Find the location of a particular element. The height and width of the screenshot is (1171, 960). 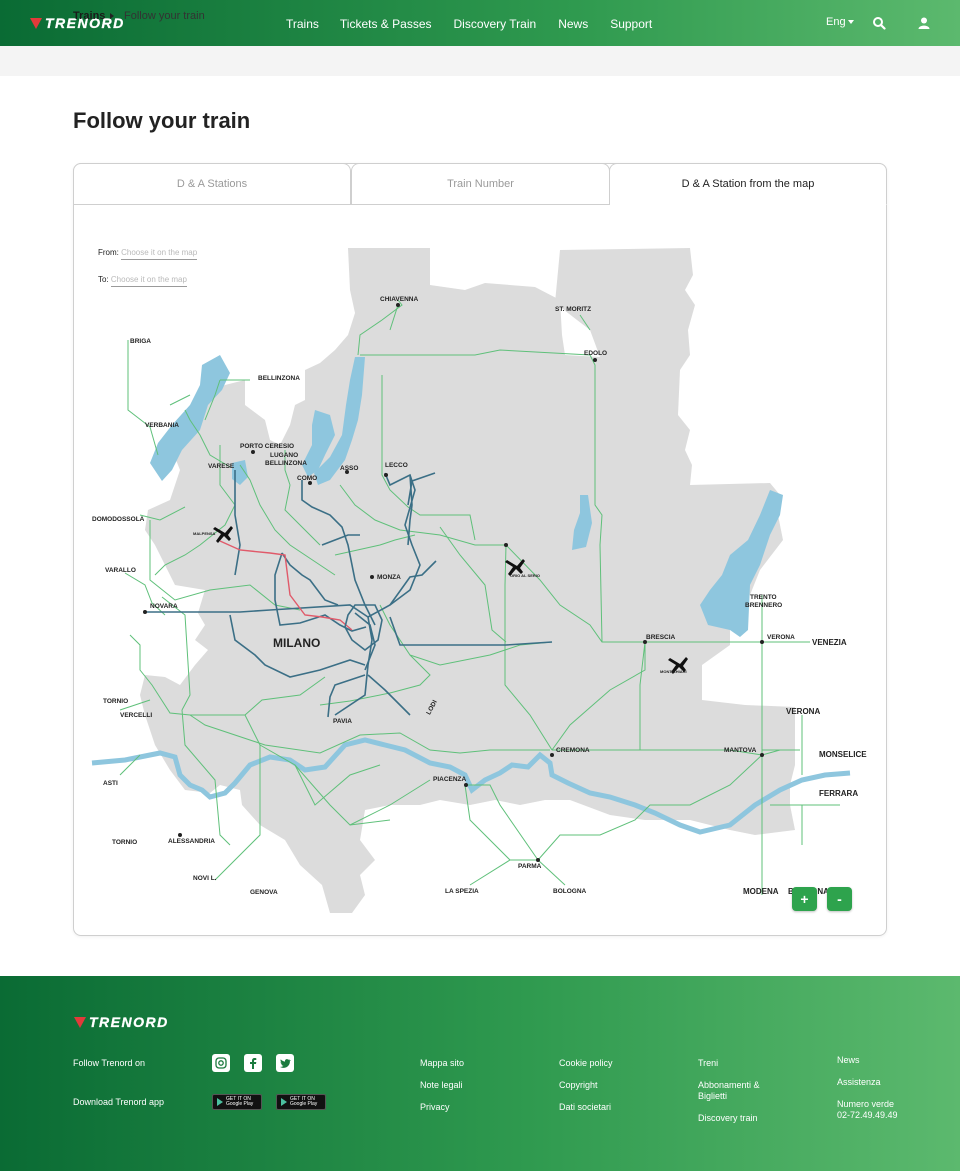

station-la-spezia: LA SPEZIA is located at coordinates (462, 891).